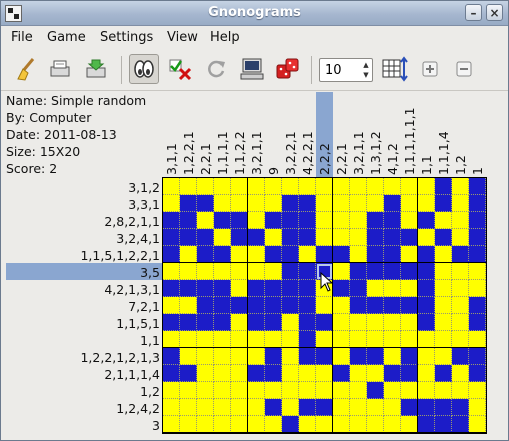  What do you see at coordinates (182, 37) in the screenshot?
I see `menu-view: View` at bounding box center [182, 37].